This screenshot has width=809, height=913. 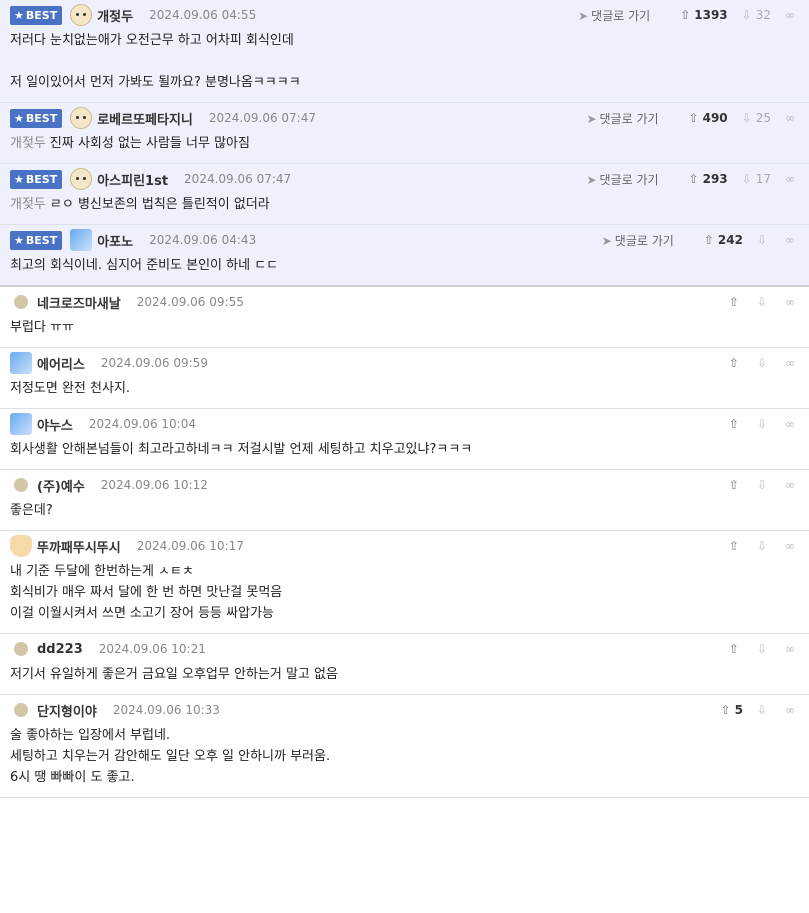 What do you see at coordinates (79, 302) in the screenshot?
I see `author-name: 네크로즈마새날` at bounding box center [79, 302].